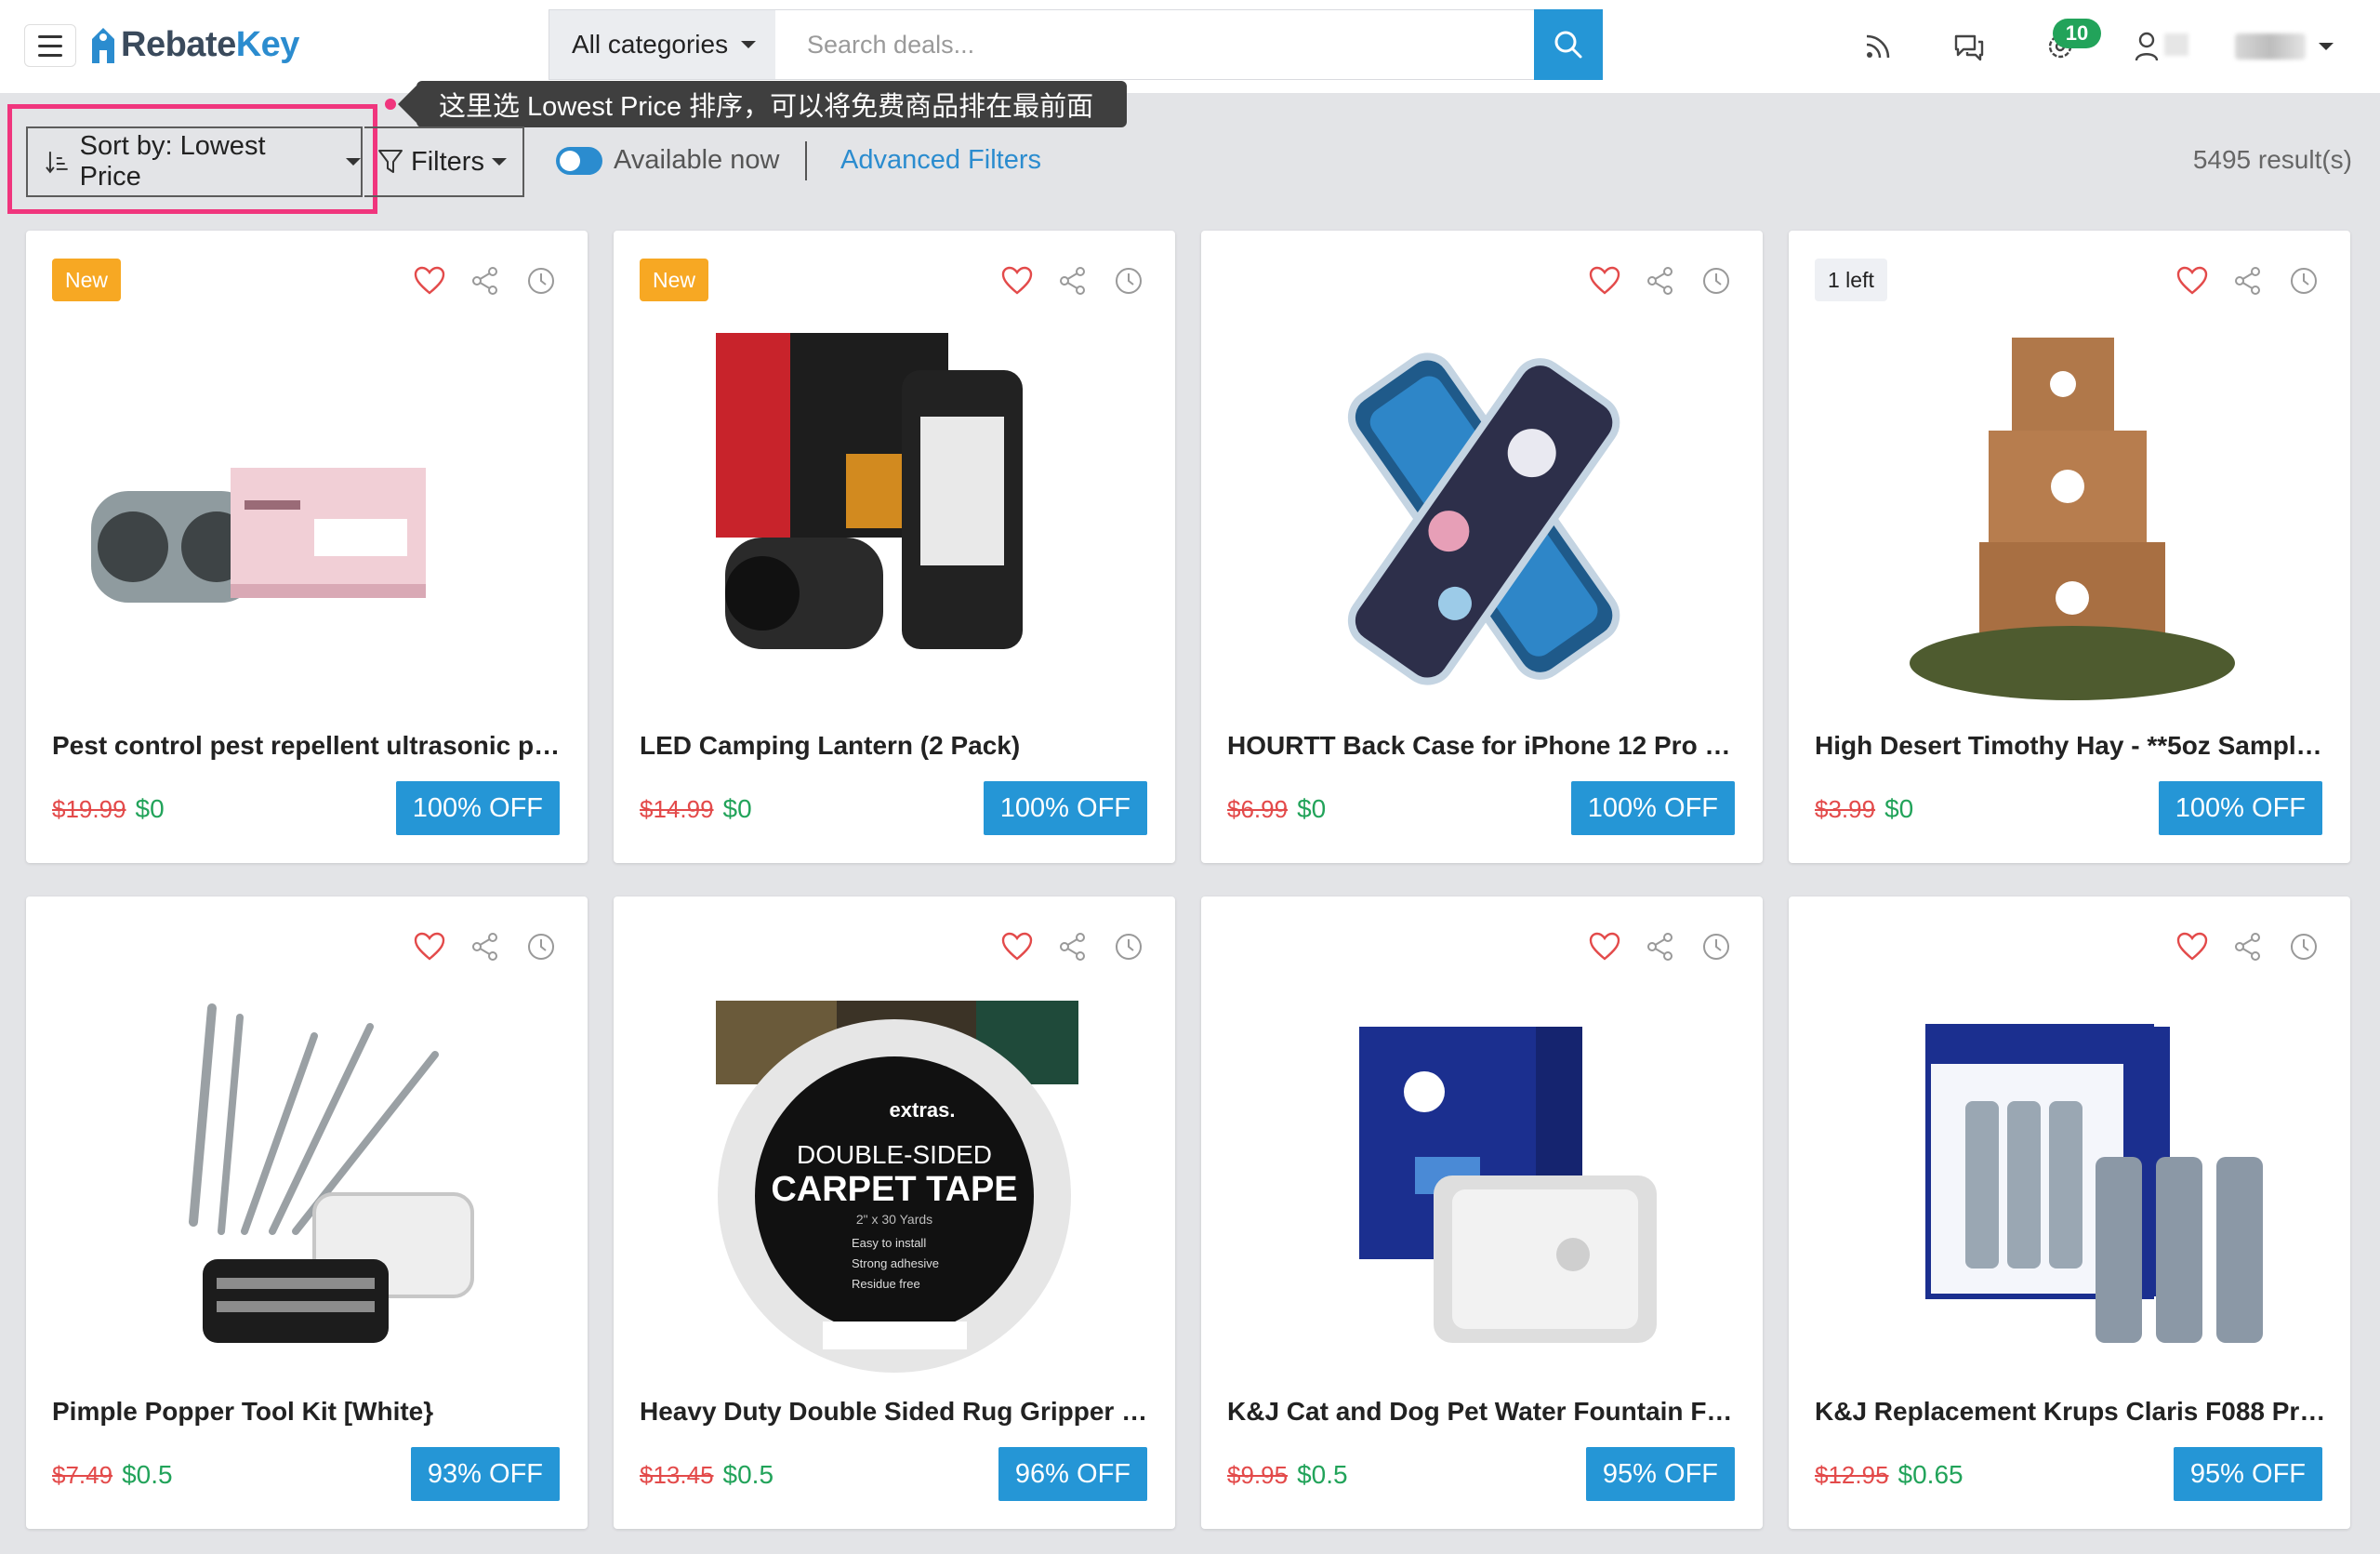 Image resolution: width=2380 pixels, height=1554 pixels. What do you see at coordinates (1258, 1475) in the screenshot?
I see `original-price: $9.95` at bounding box center [1258, 1475].